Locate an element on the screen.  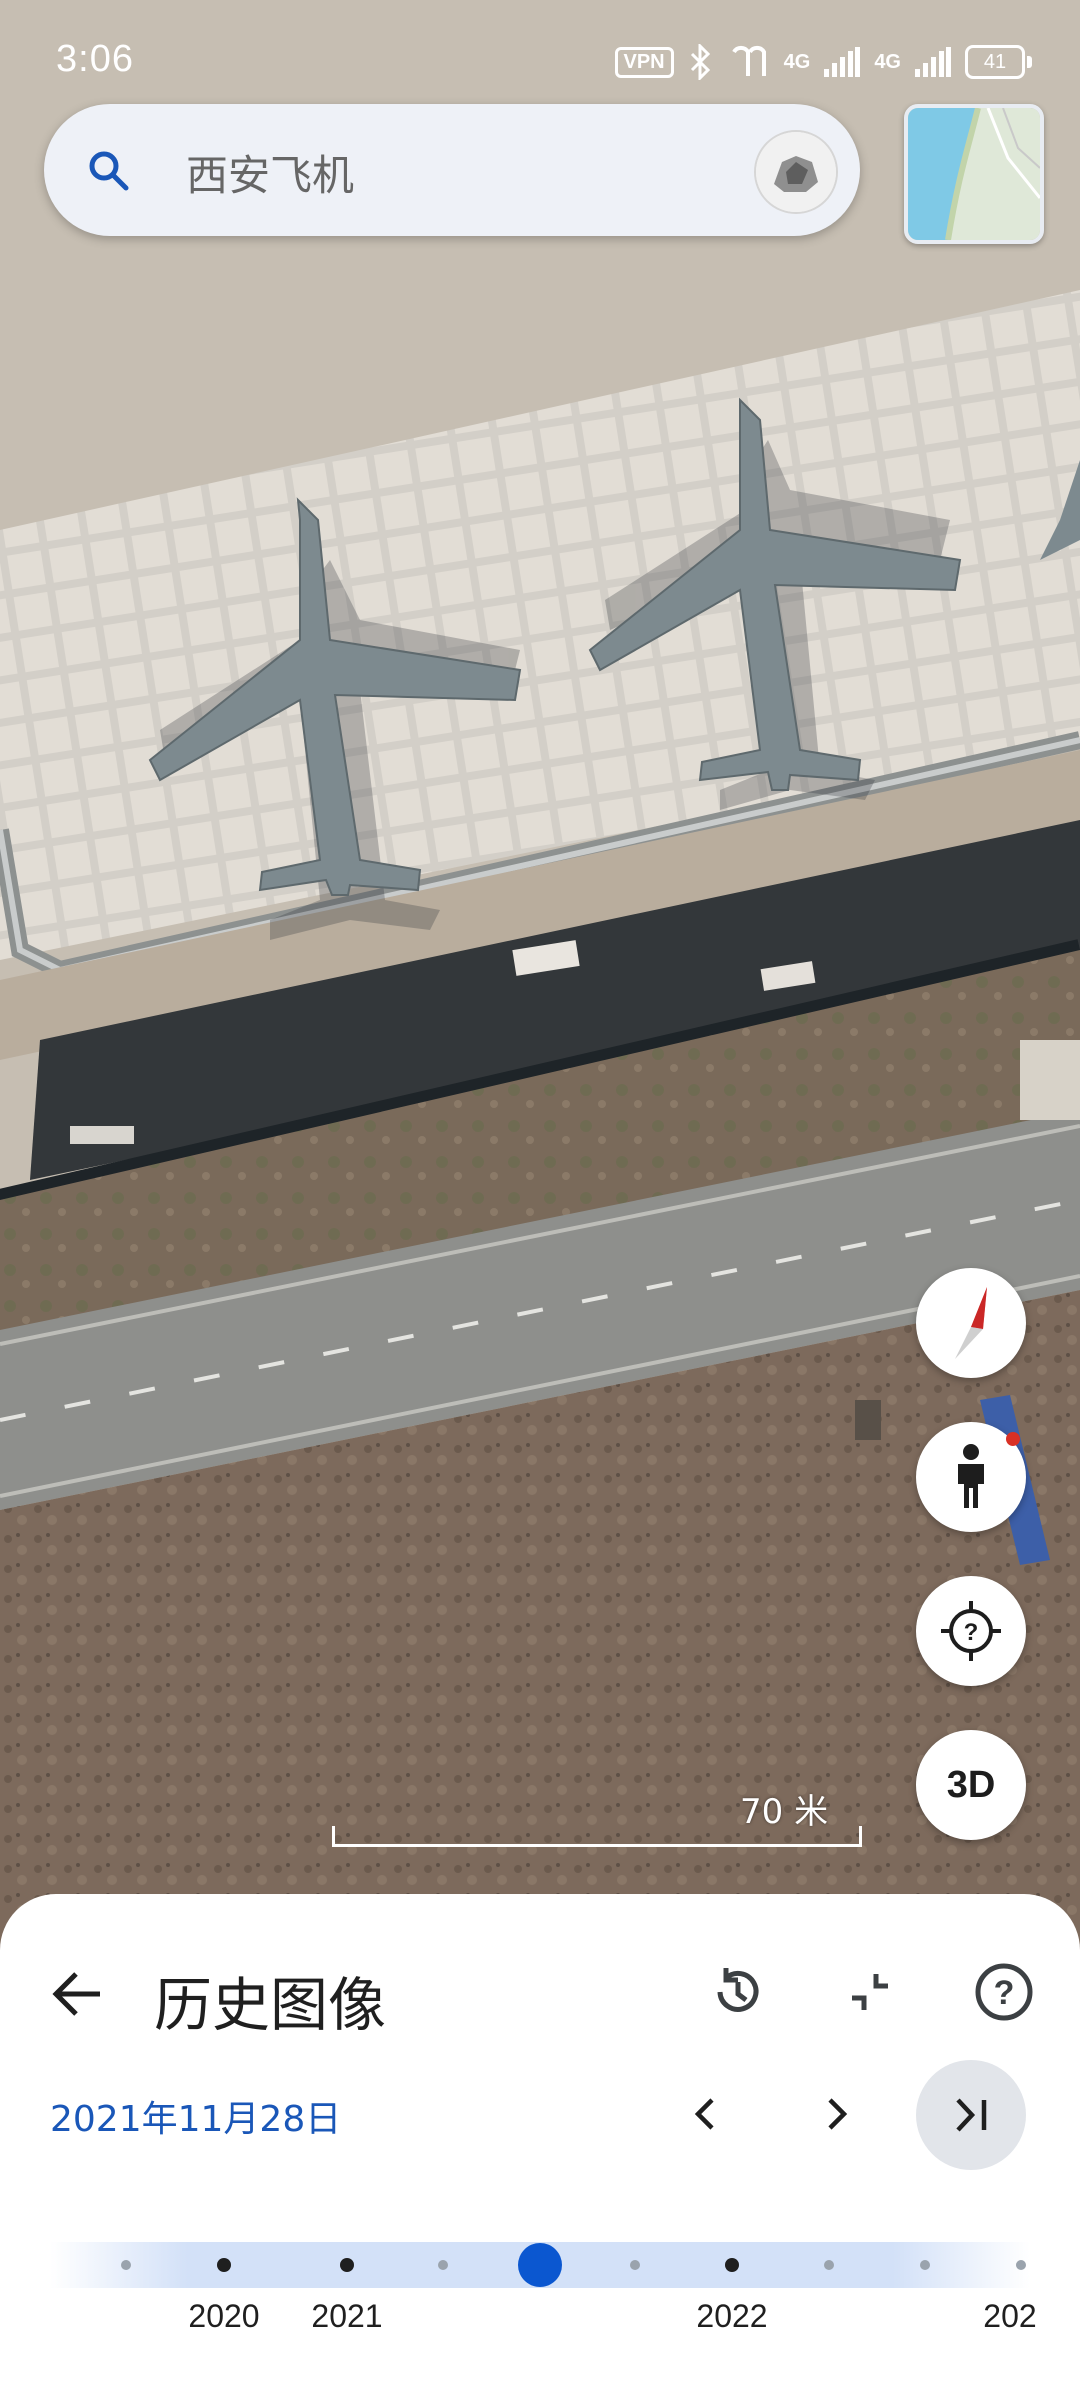
layer-thumbnail-button is located at coordinates (974, 174).